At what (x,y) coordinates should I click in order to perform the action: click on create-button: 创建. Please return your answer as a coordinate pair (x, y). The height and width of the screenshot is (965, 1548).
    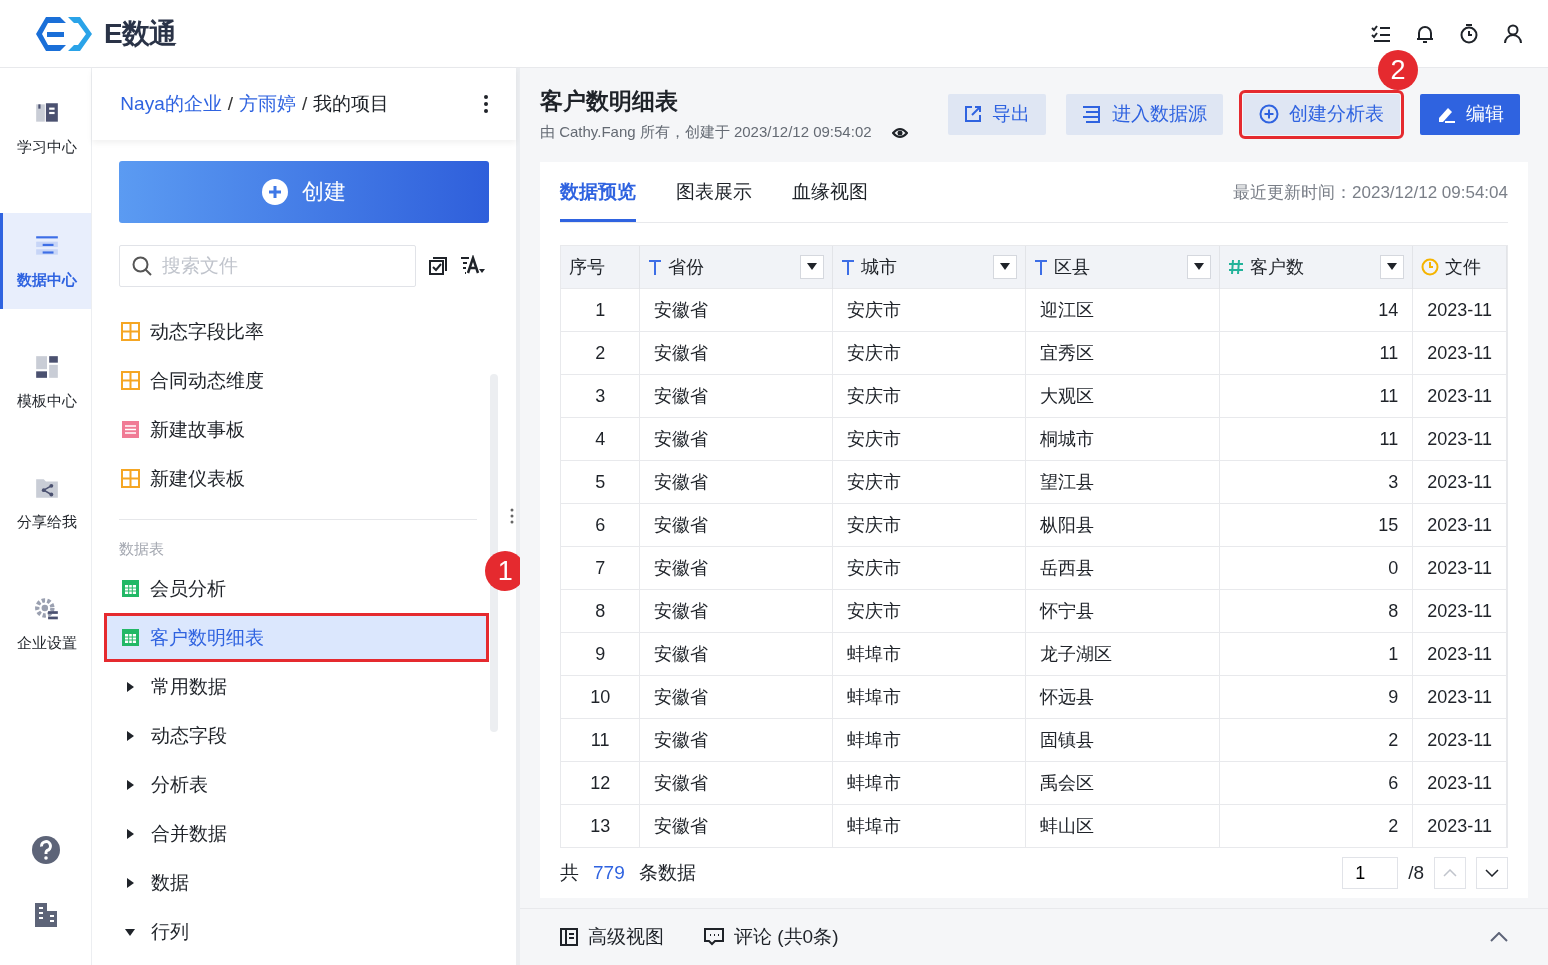
    Looking at the image, I should click on (304, 192).